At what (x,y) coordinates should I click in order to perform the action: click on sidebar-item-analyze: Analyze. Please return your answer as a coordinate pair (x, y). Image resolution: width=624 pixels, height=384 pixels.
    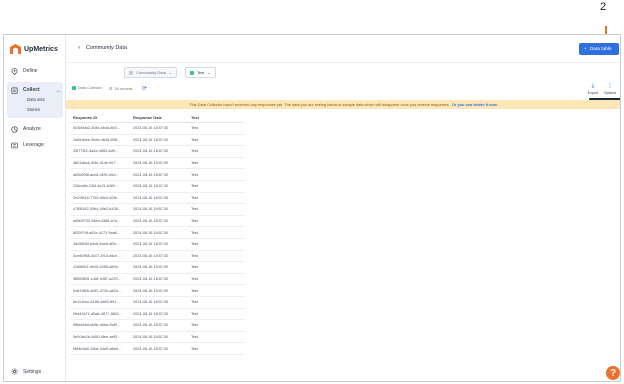
    Looking at the image, I should click on (24, 129).